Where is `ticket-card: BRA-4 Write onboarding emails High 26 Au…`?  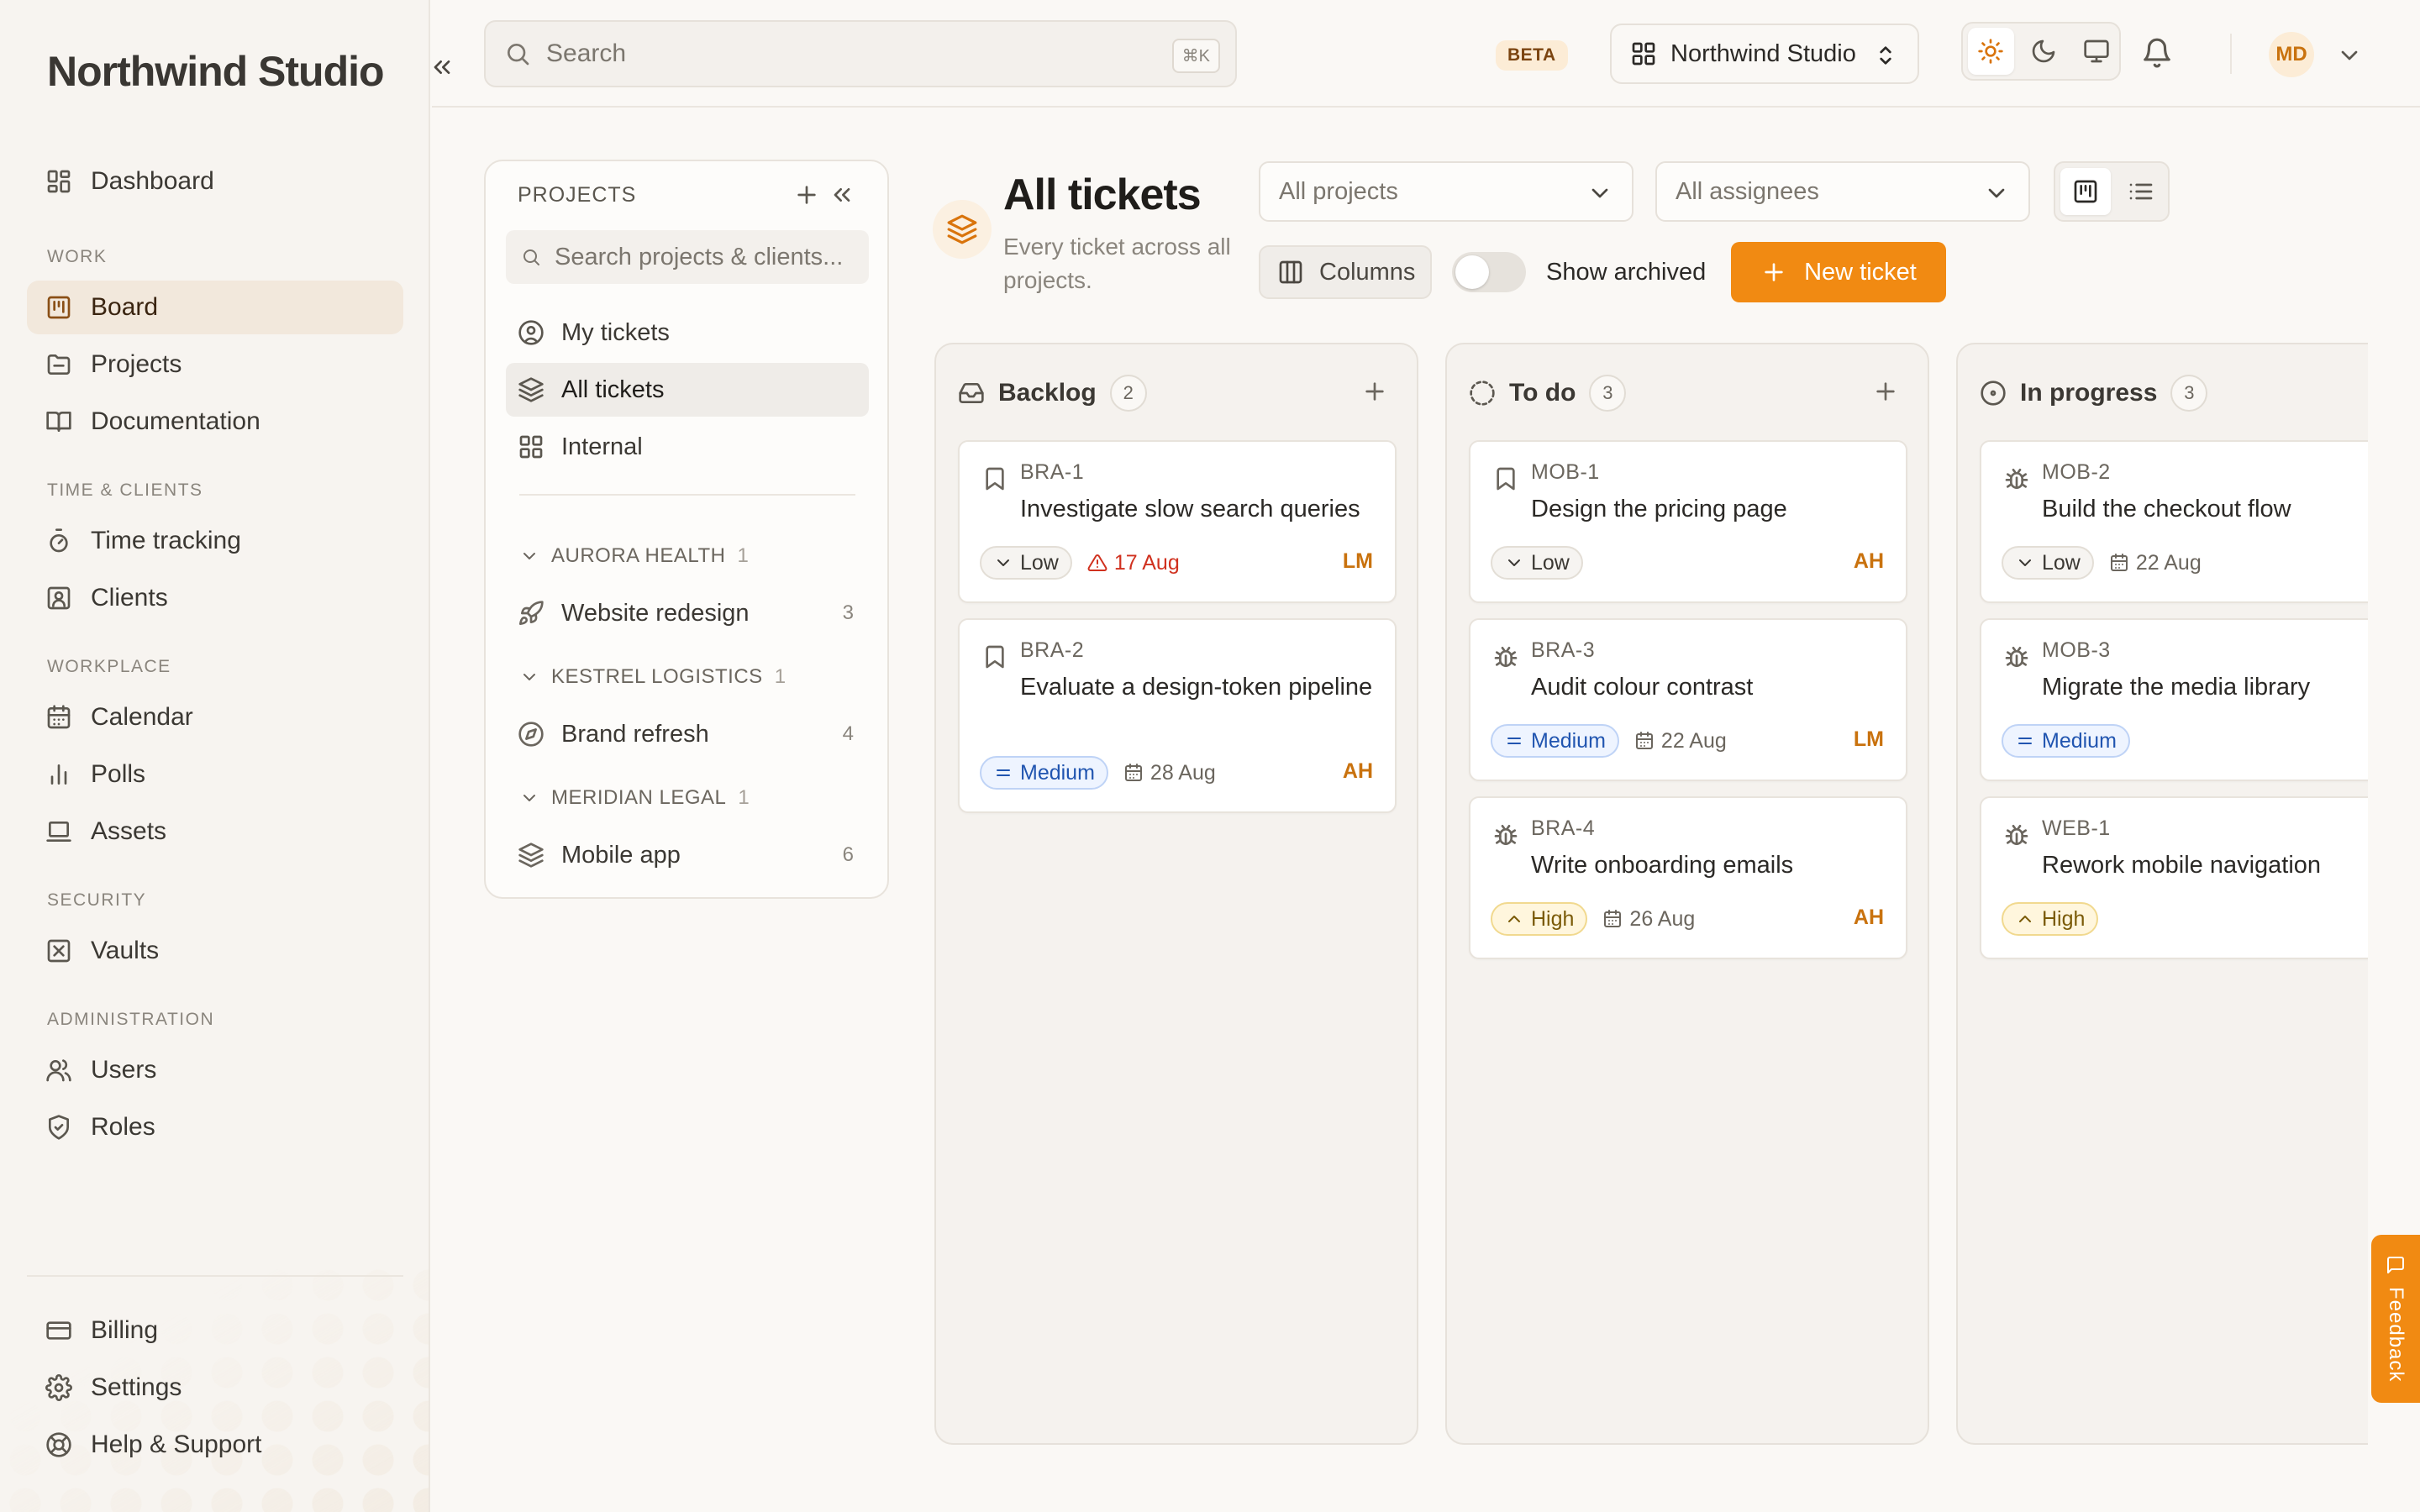 ticket-card: BRA-4 Write onboarding emails High 26 Au… is located at coordinates (1688, 877).